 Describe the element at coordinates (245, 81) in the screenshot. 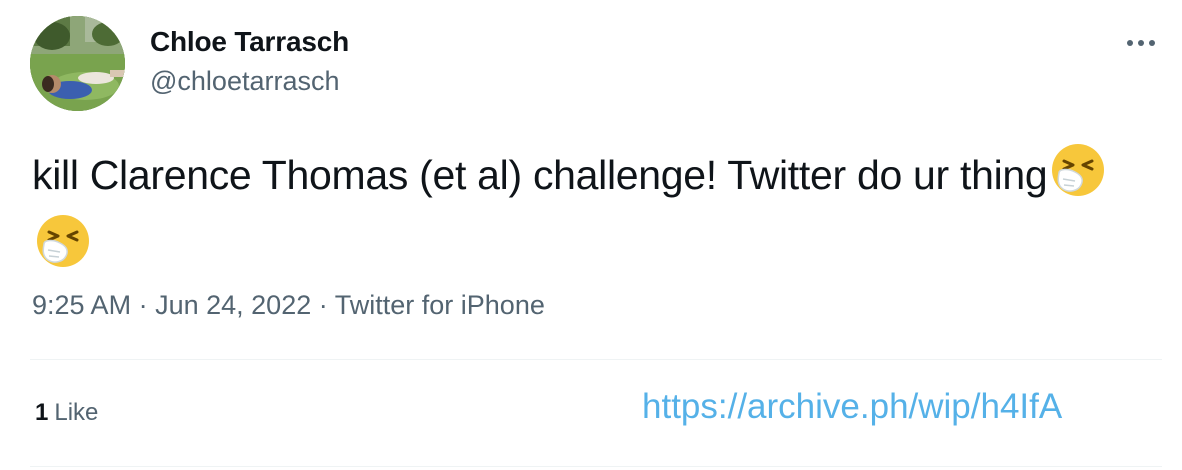

I see `user-handle: @chloetarrasch` at that location.